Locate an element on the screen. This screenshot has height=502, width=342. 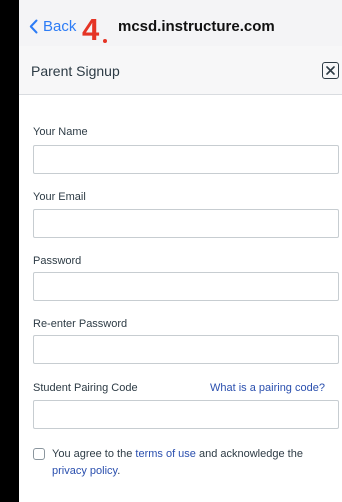
agreement-middle: and acknowledge the is located at coordinates (249, 454).